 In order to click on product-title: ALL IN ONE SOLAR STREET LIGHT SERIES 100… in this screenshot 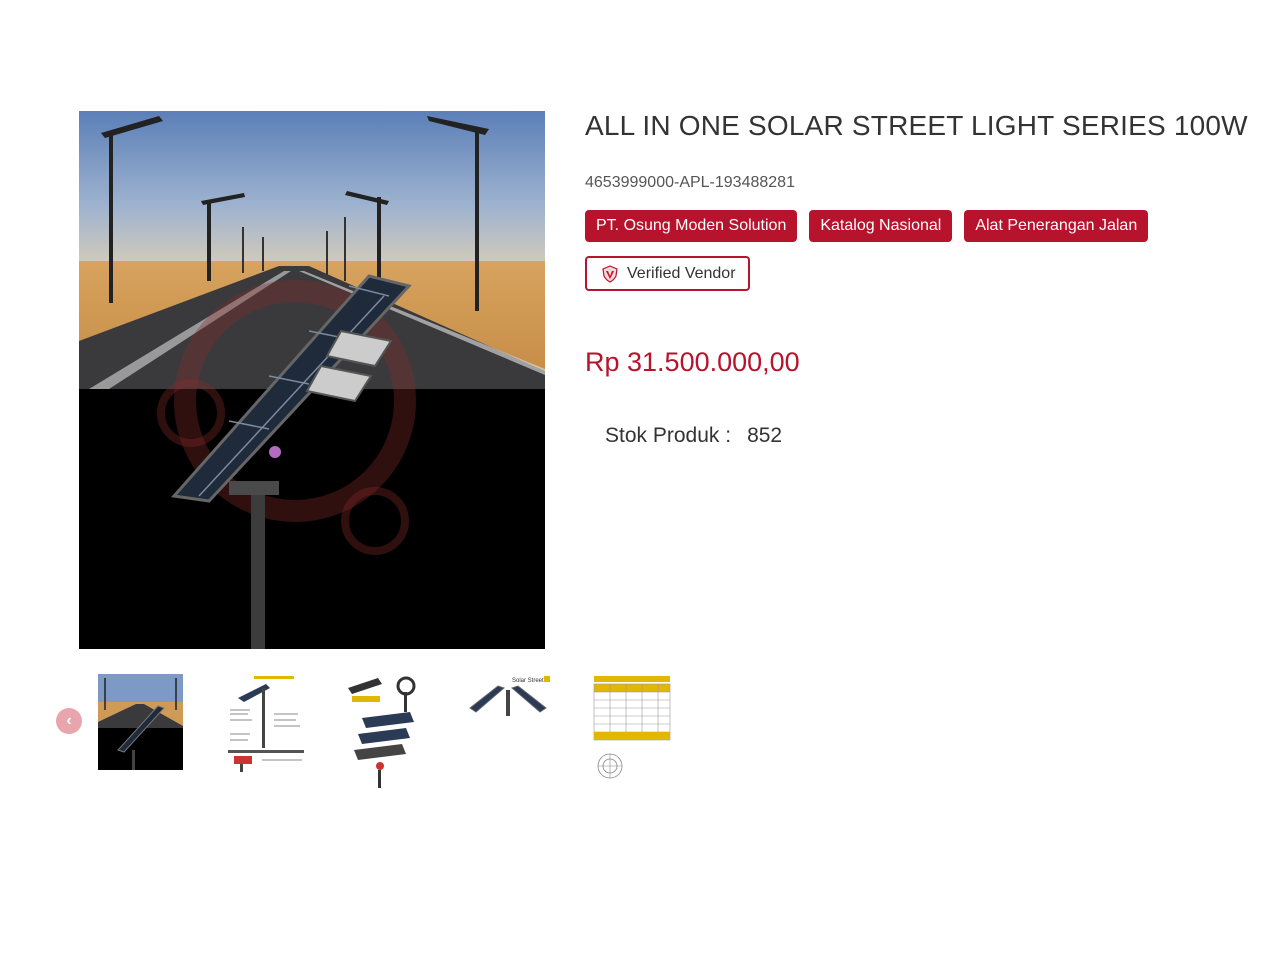, I will do `click(916, 125)`.